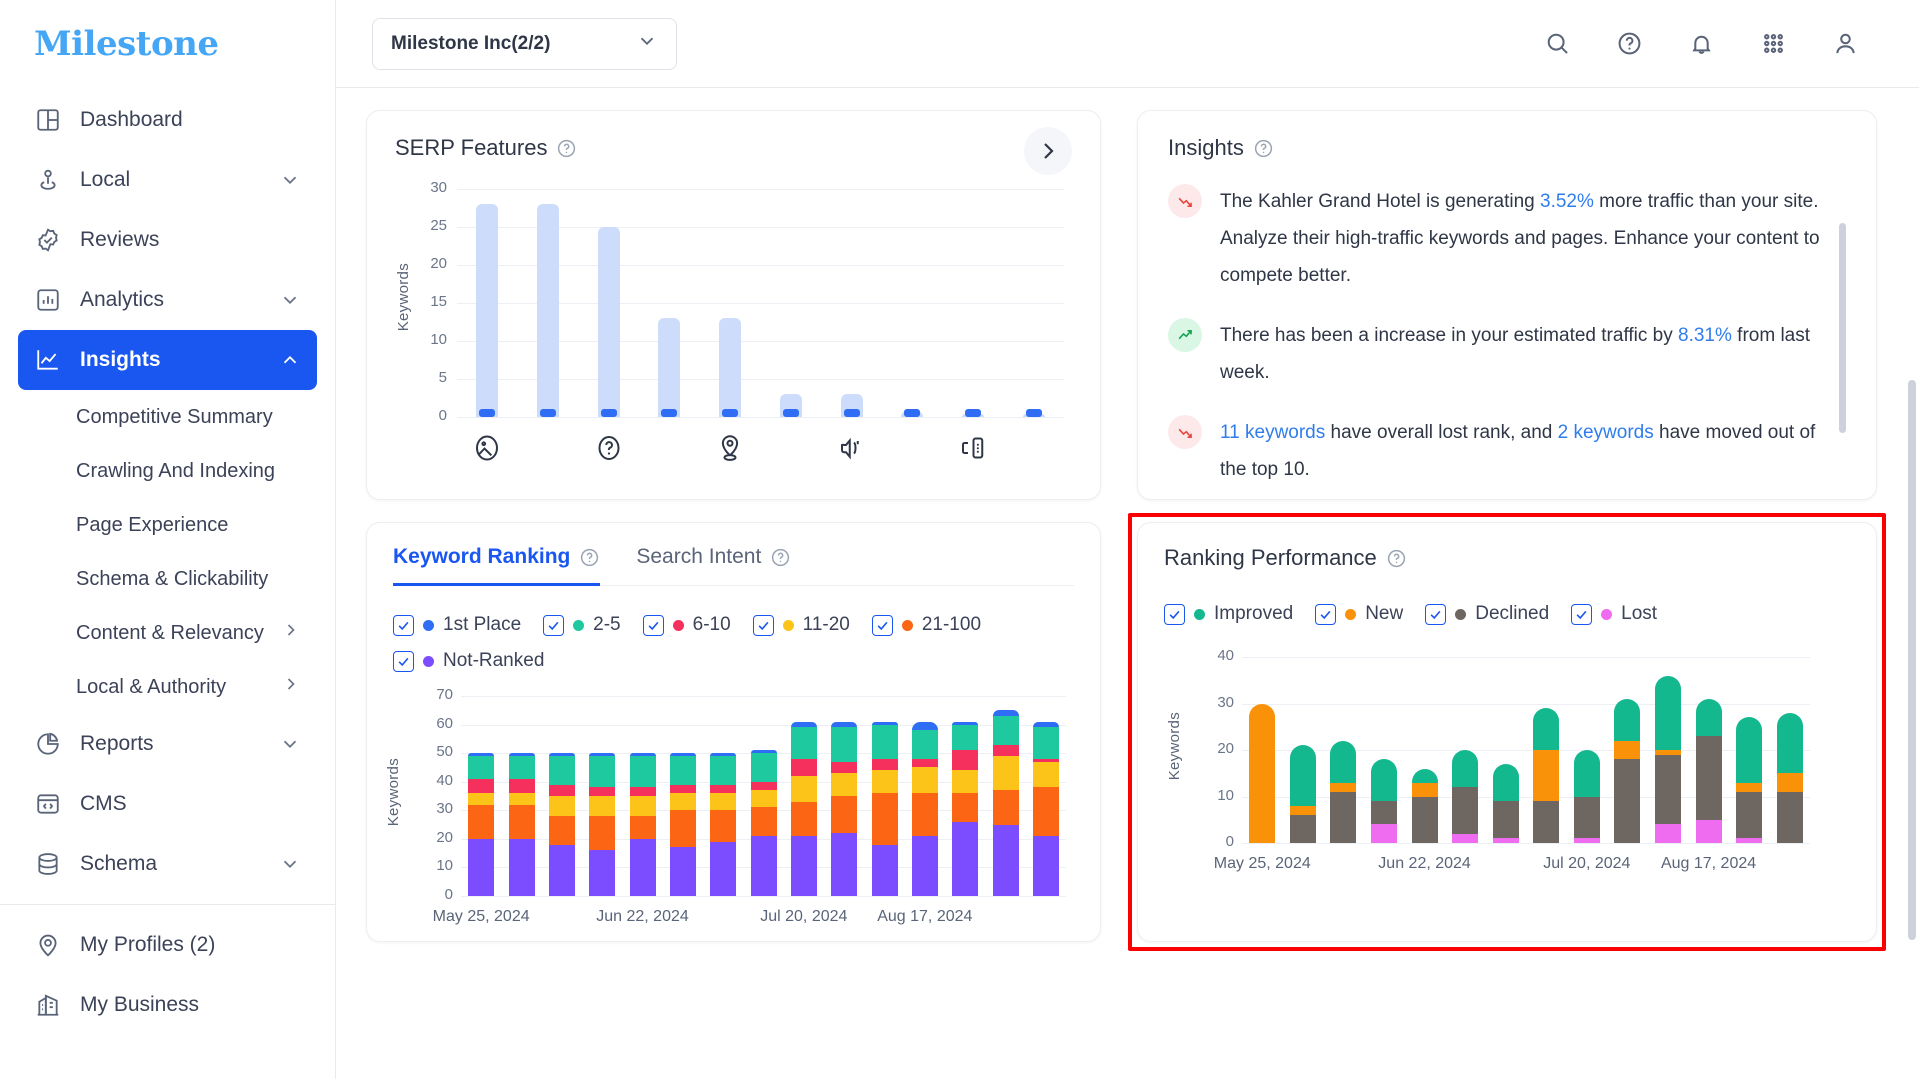 This screenshot has height=1079, width=1919. Describe the element at coordinates (167, 804) in the screenshot. I see `sidebar-item-cms: CMS` at that location.